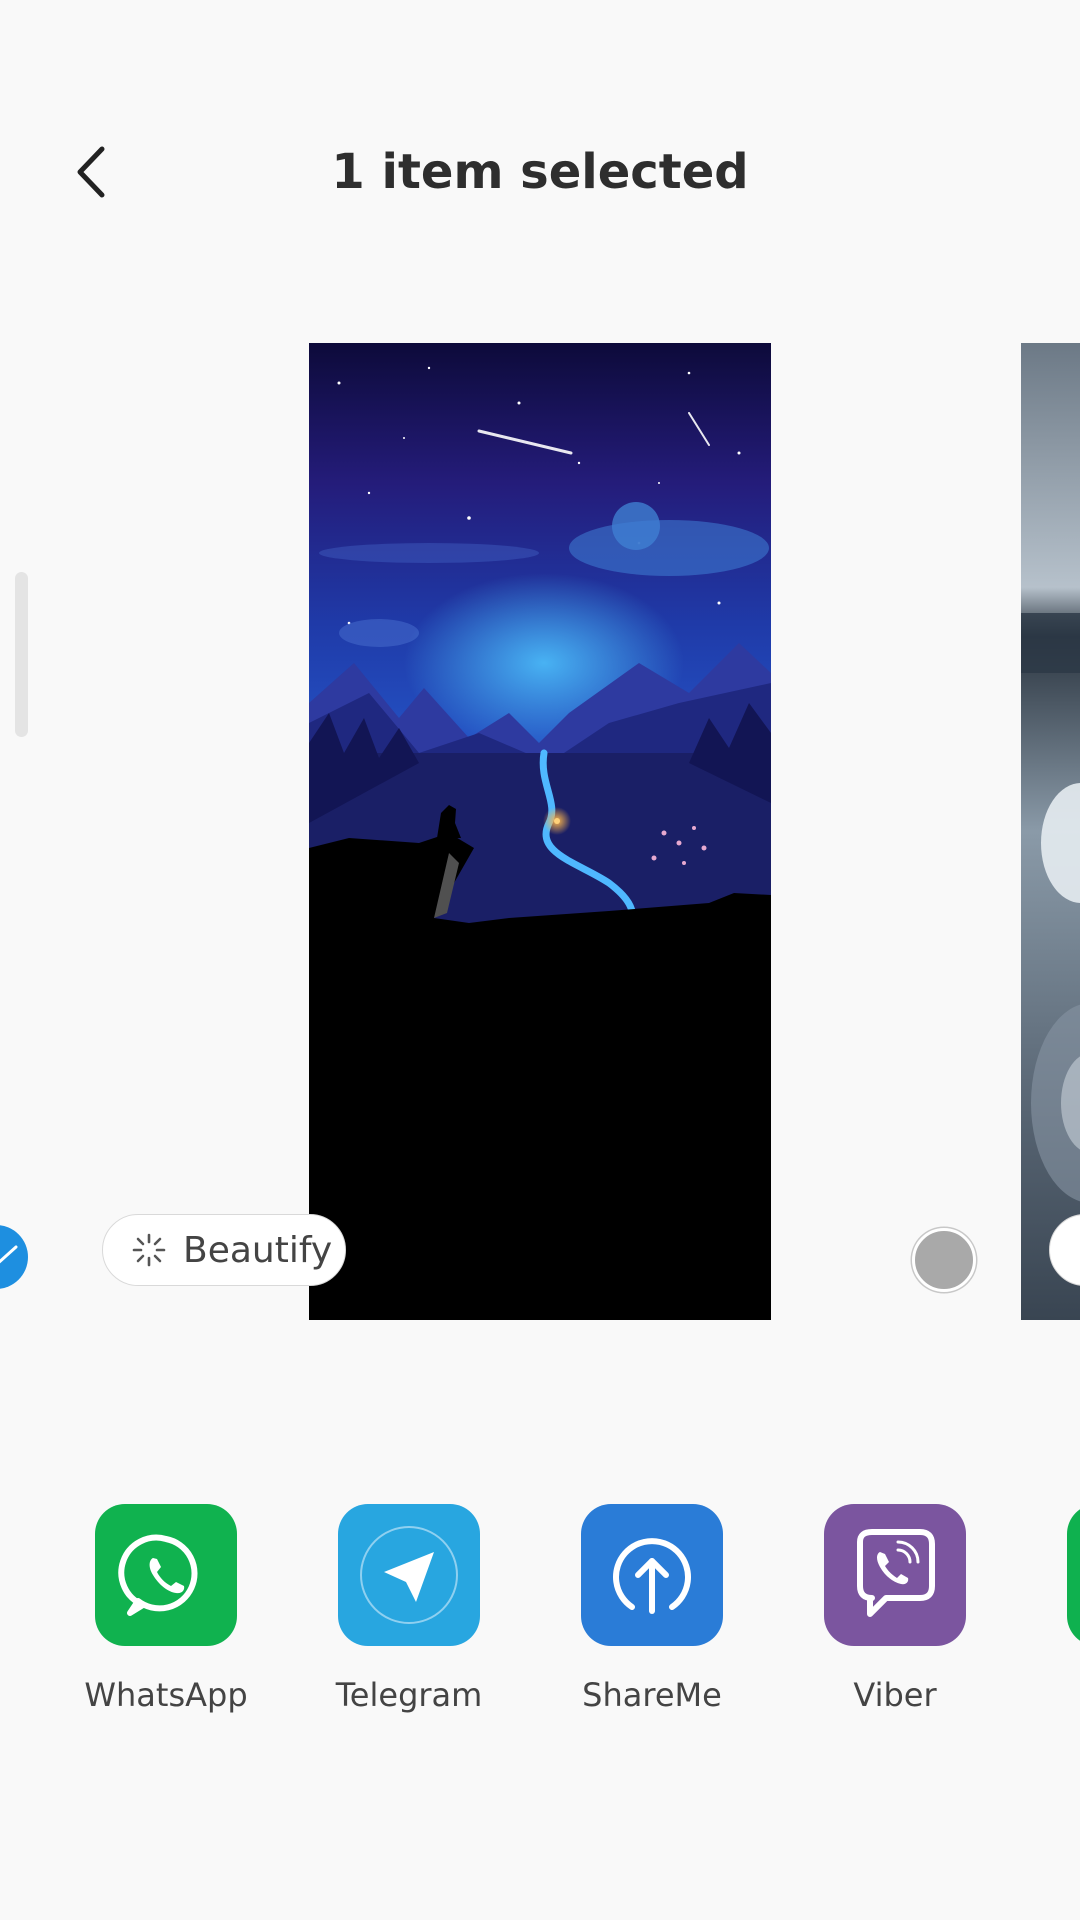 The height and width of the screenshot is (1920, 1080). What do you see at coordinates (21, 654) in the screenshot?
I see `scroll-indicator` at bounding box center [21, 654].